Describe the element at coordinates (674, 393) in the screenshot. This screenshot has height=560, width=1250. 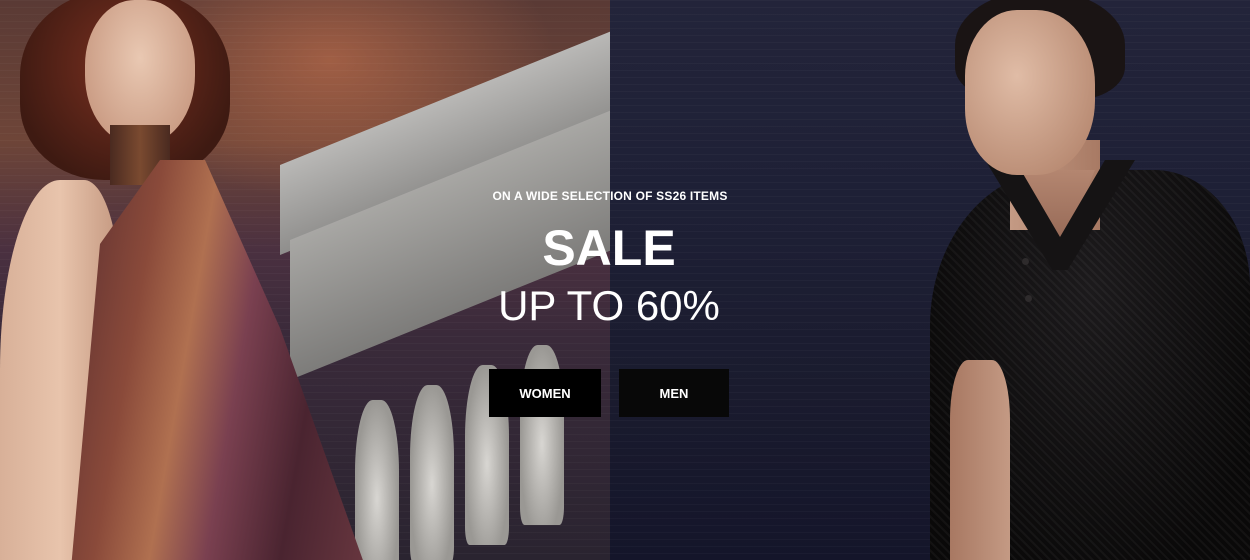
I see `shop-men-button: MEN` at that location.